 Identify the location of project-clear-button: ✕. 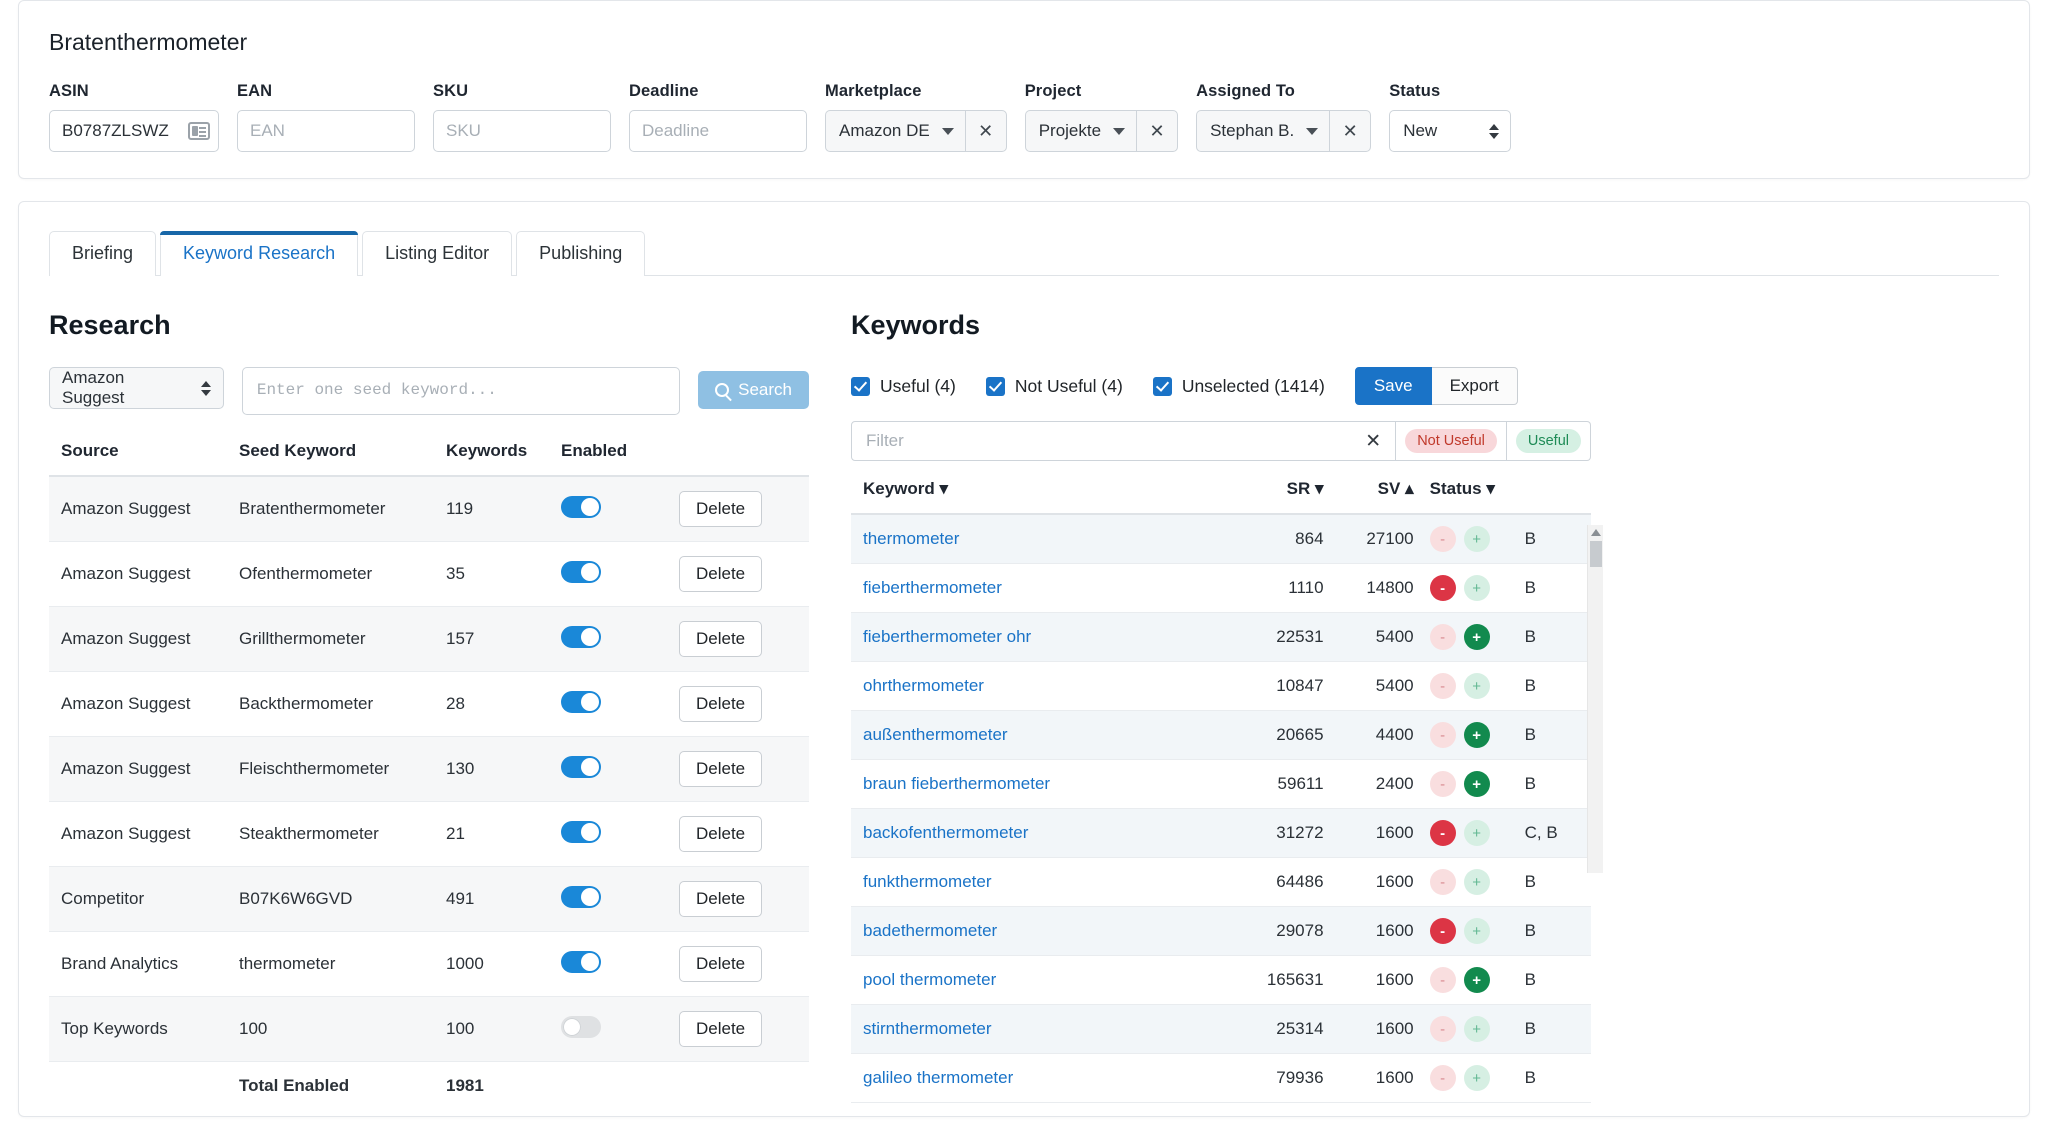
(1157, 131).